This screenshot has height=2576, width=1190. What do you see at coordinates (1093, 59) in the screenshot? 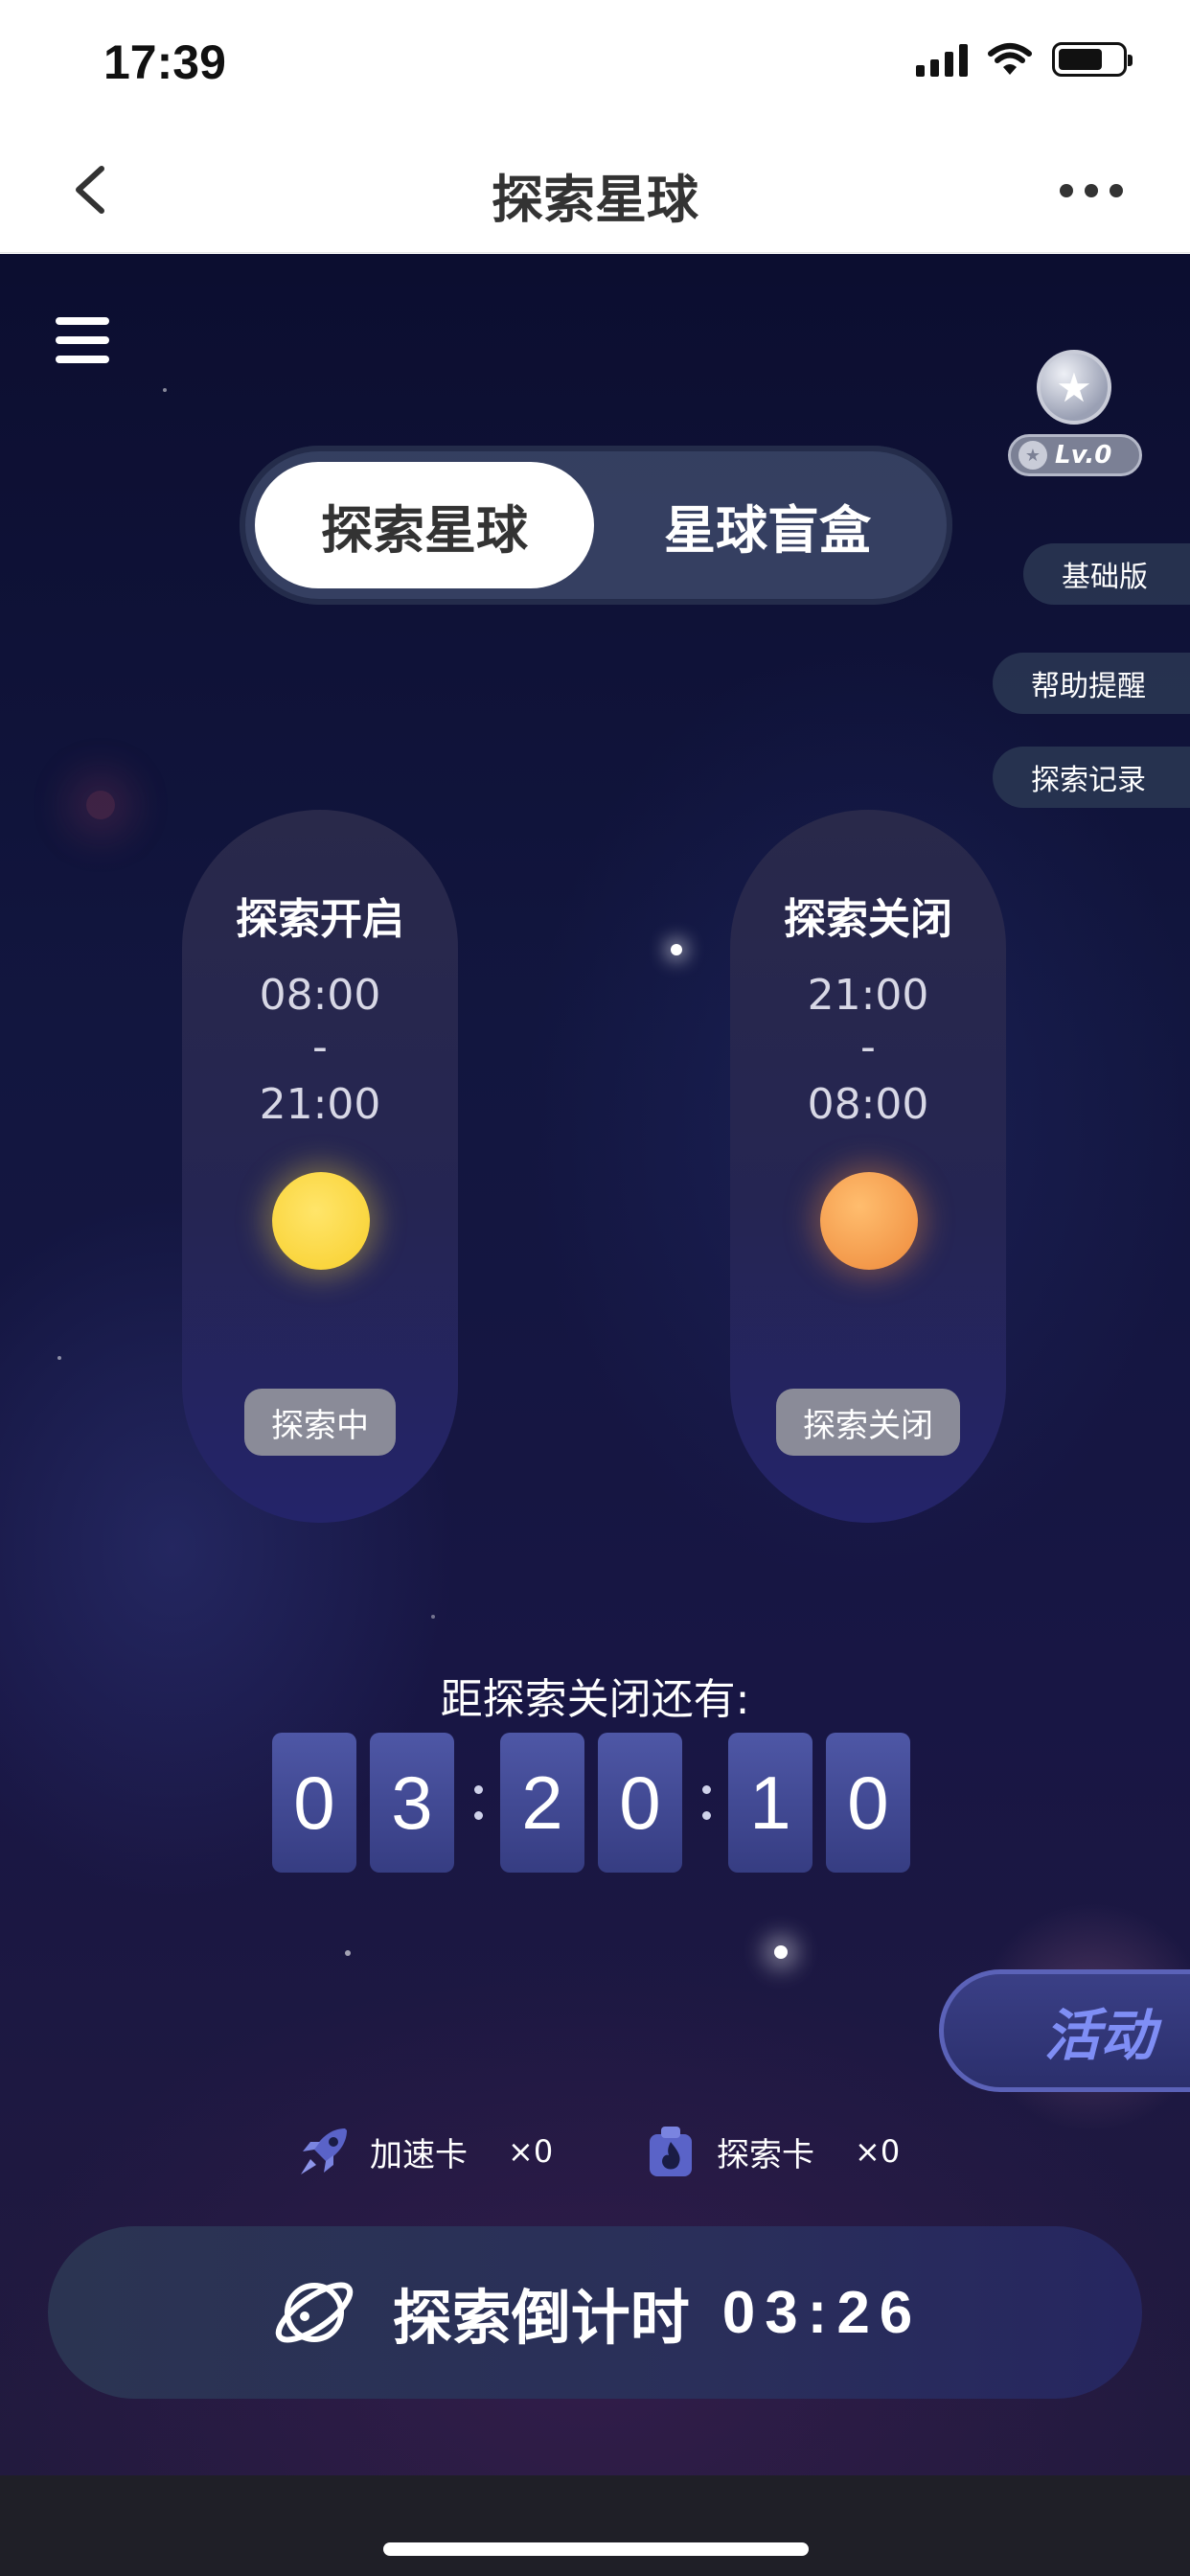
I see `battery-icon` at bounding box center [1093, 59].